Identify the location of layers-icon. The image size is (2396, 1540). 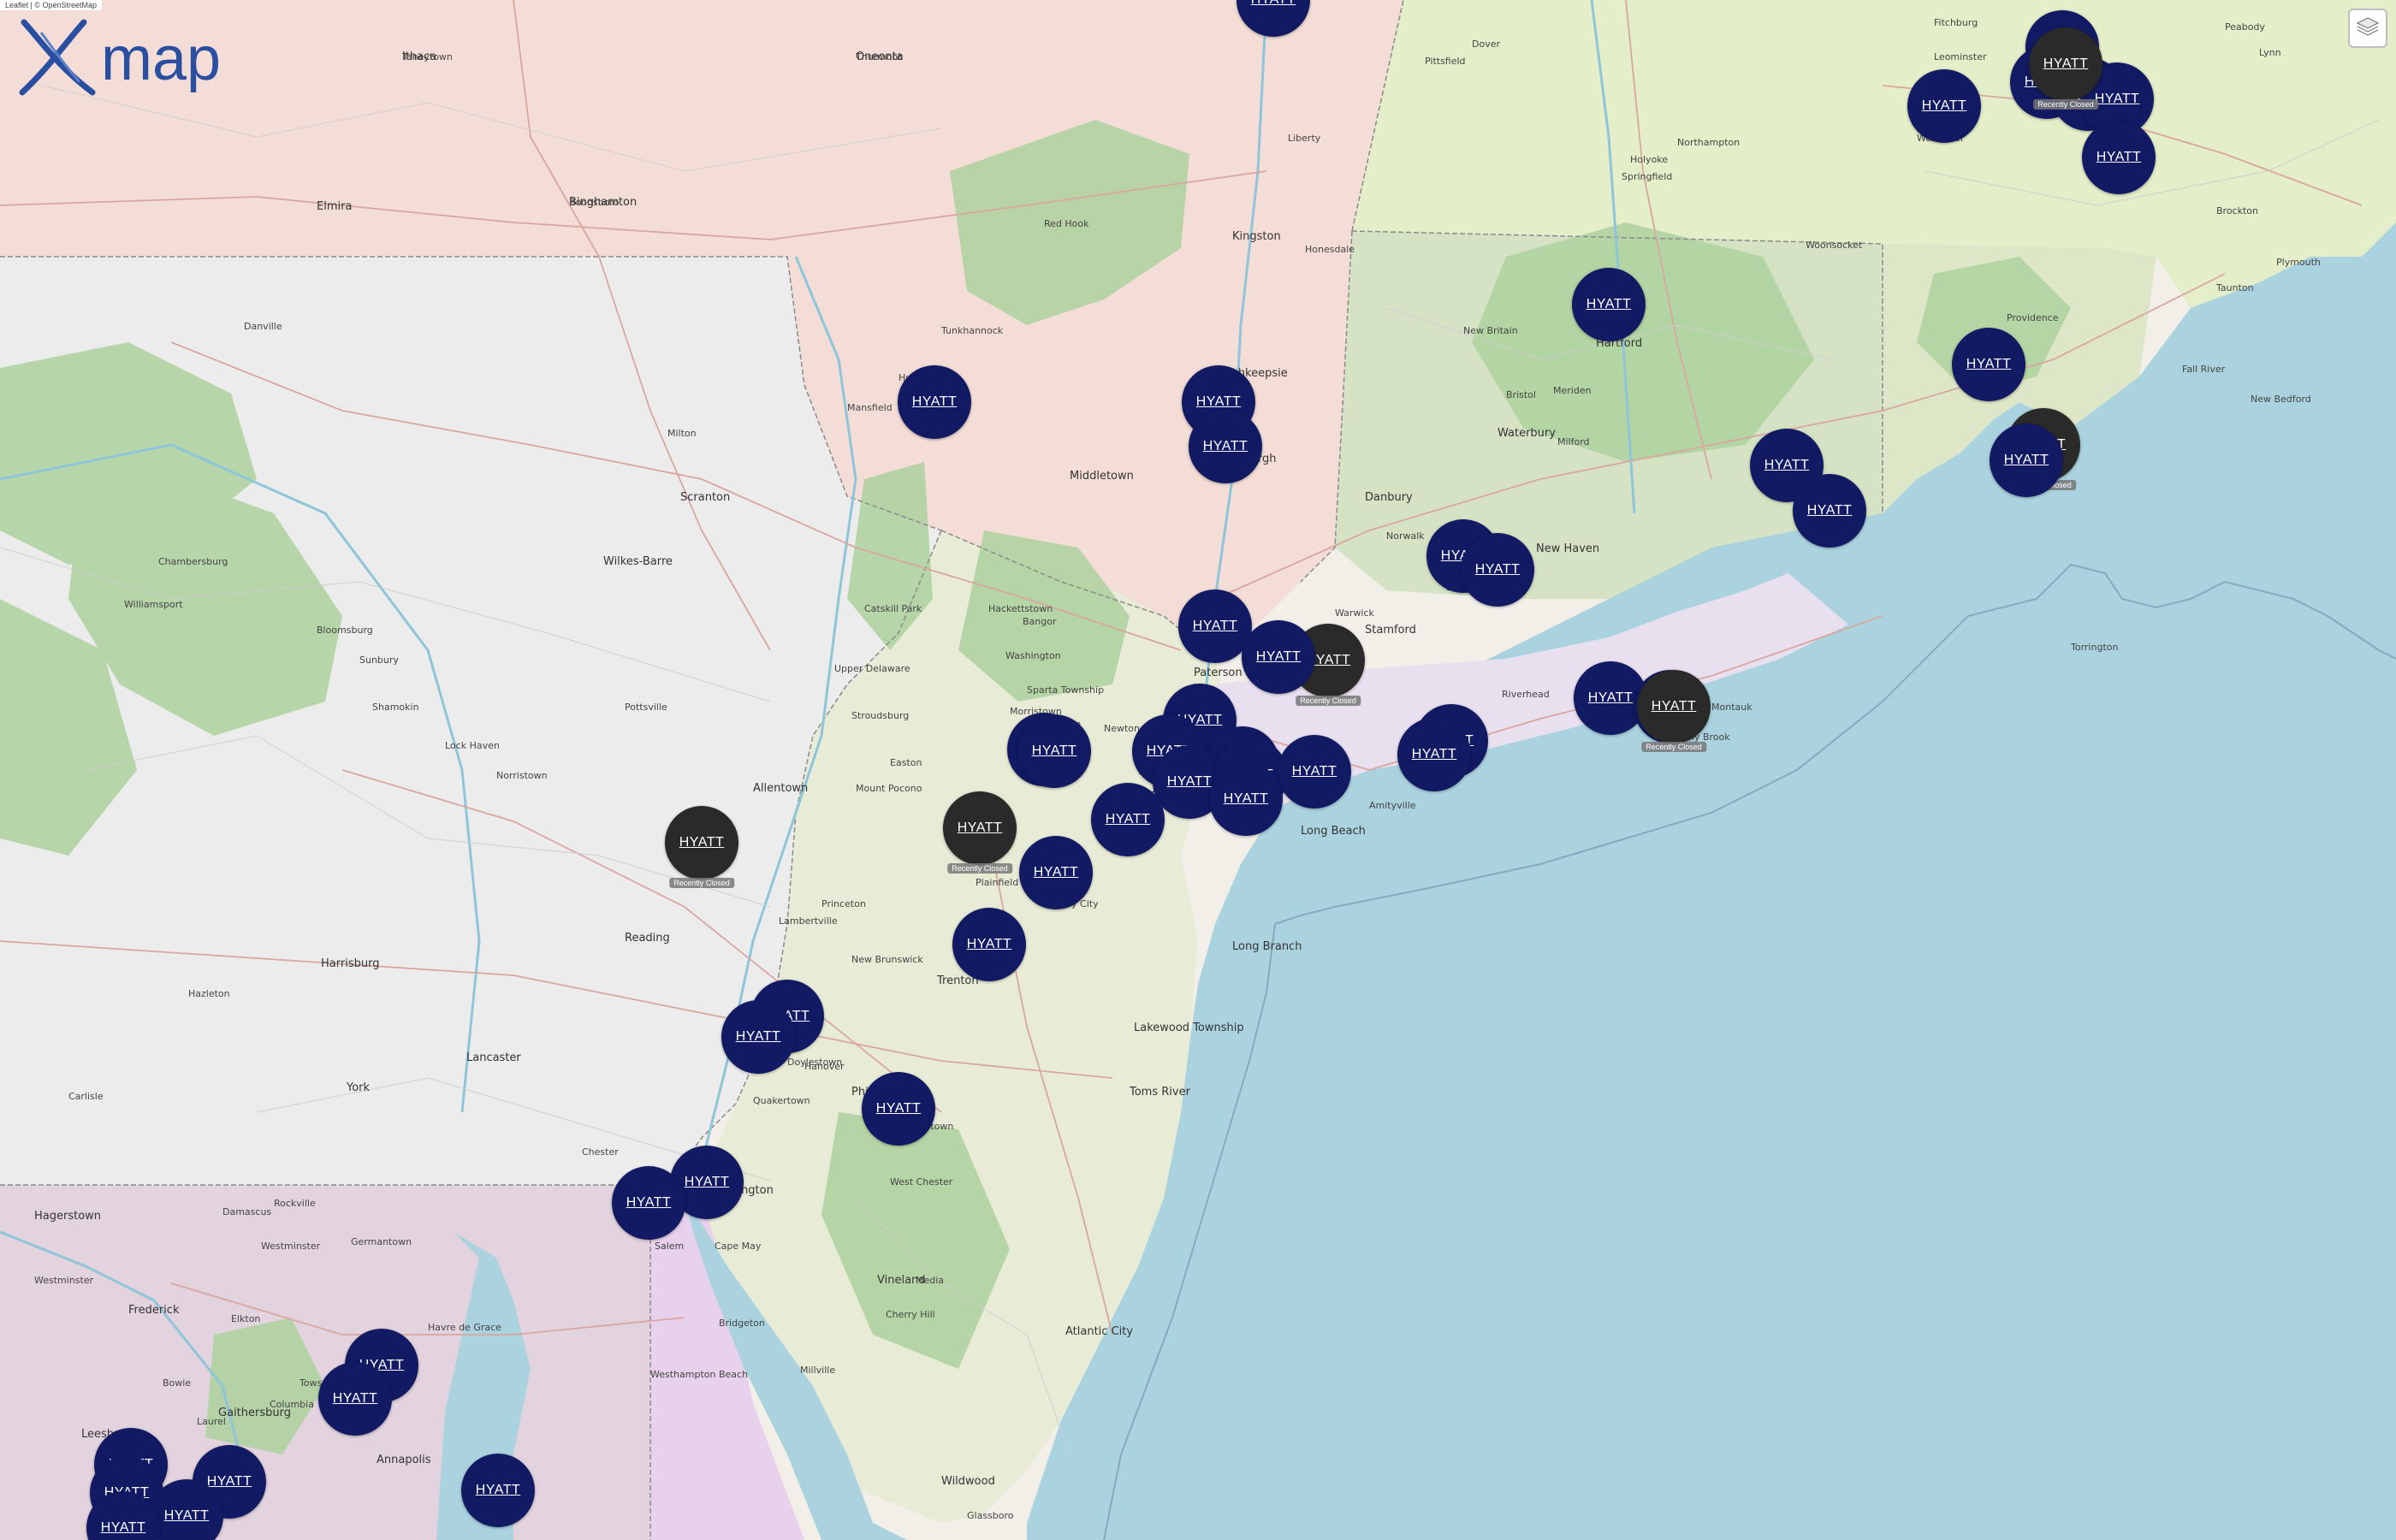
(2368, 29).